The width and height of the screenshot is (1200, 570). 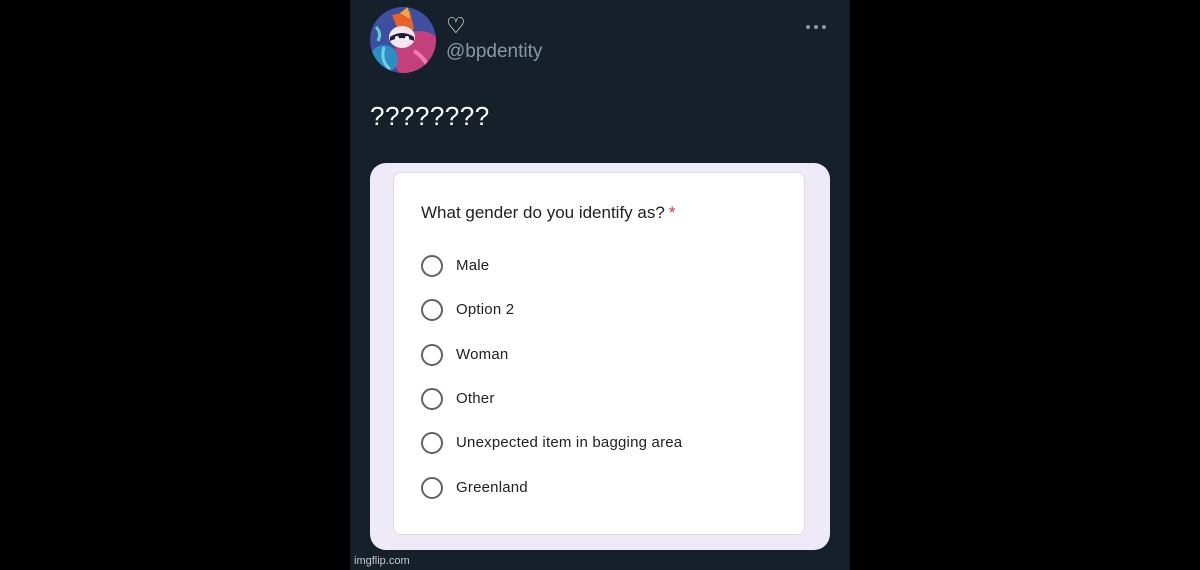 What do you see at coordinates (606, 357) in the screenshot?
I see `radio-option-woman: Woman` at bounding box center [606, 357].